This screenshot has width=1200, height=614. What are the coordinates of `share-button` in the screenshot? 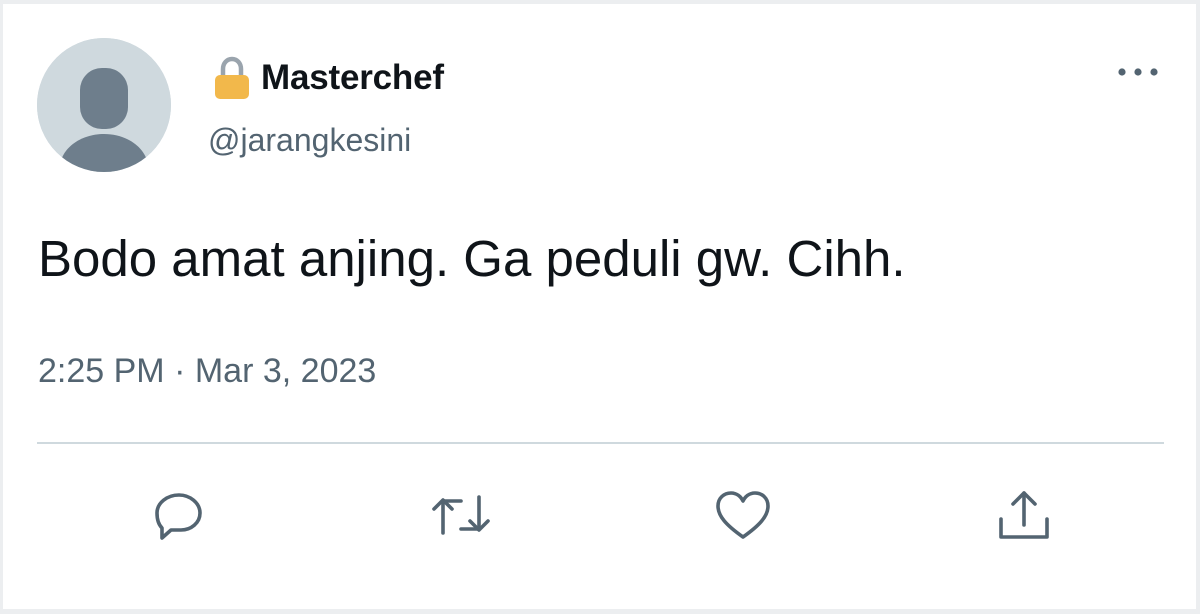 It's located at (1024, 515).